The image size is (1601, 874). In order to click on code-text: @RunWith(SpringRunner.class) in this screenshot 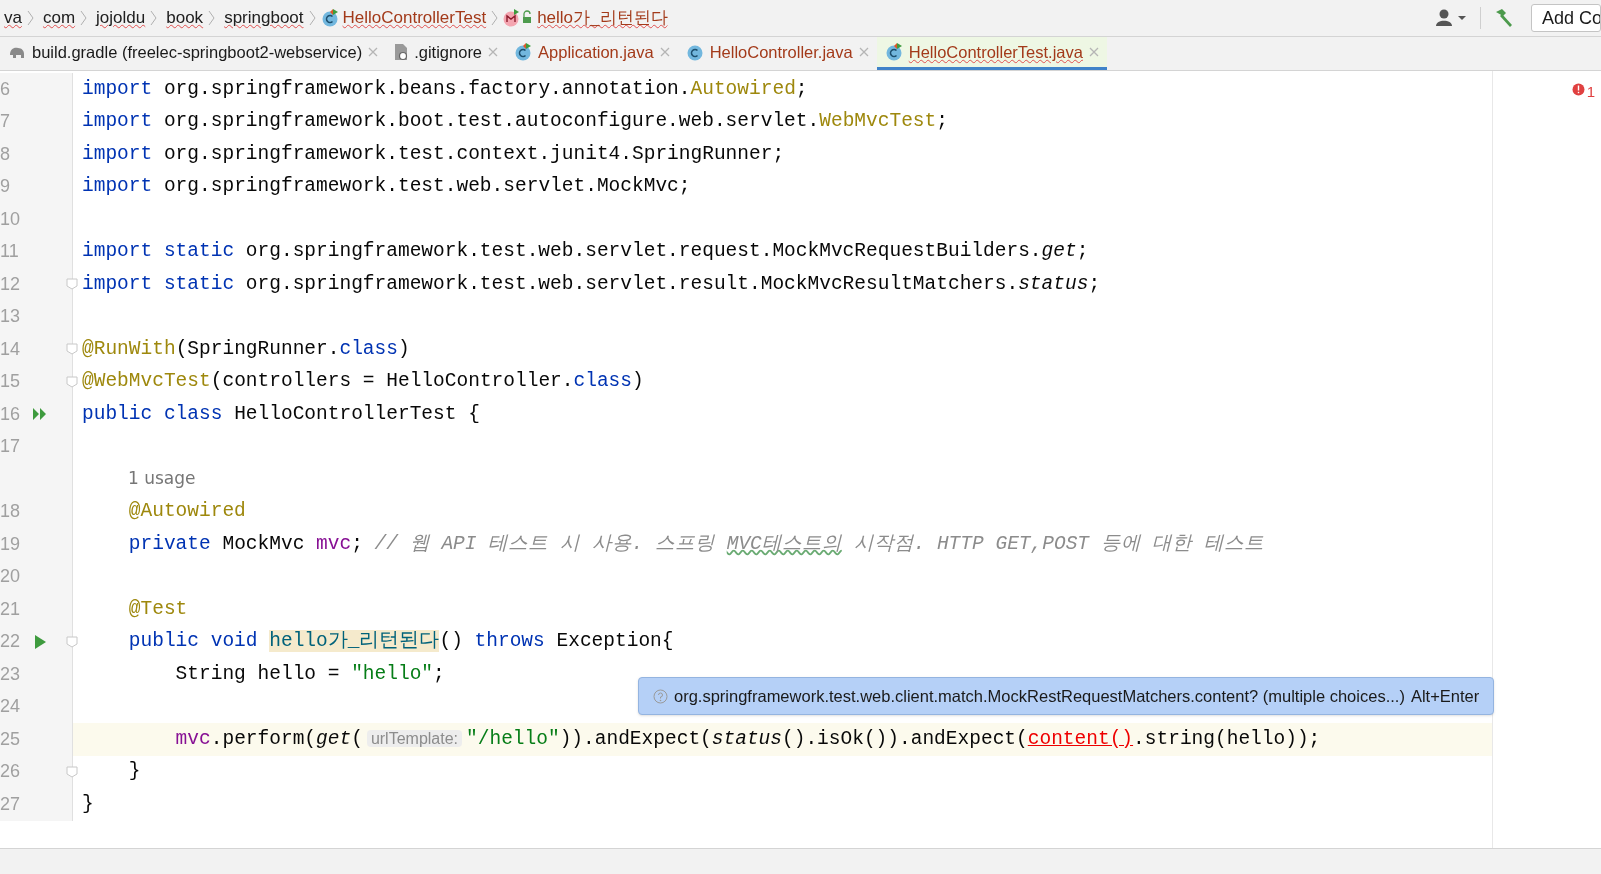, I will do `click(245, 349)`.